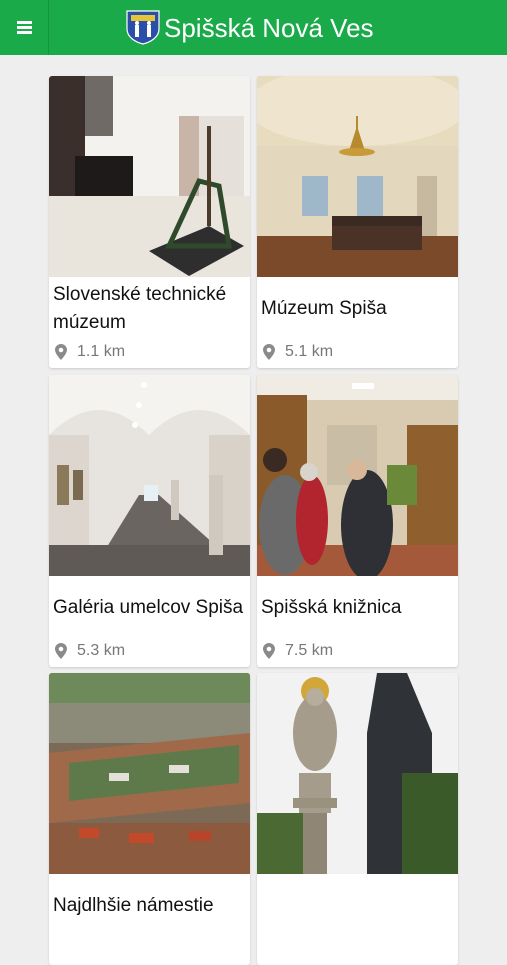 This screenshot has width=507, height=965. I want to click on distance-text: 5.1 km, so click(309, 351).